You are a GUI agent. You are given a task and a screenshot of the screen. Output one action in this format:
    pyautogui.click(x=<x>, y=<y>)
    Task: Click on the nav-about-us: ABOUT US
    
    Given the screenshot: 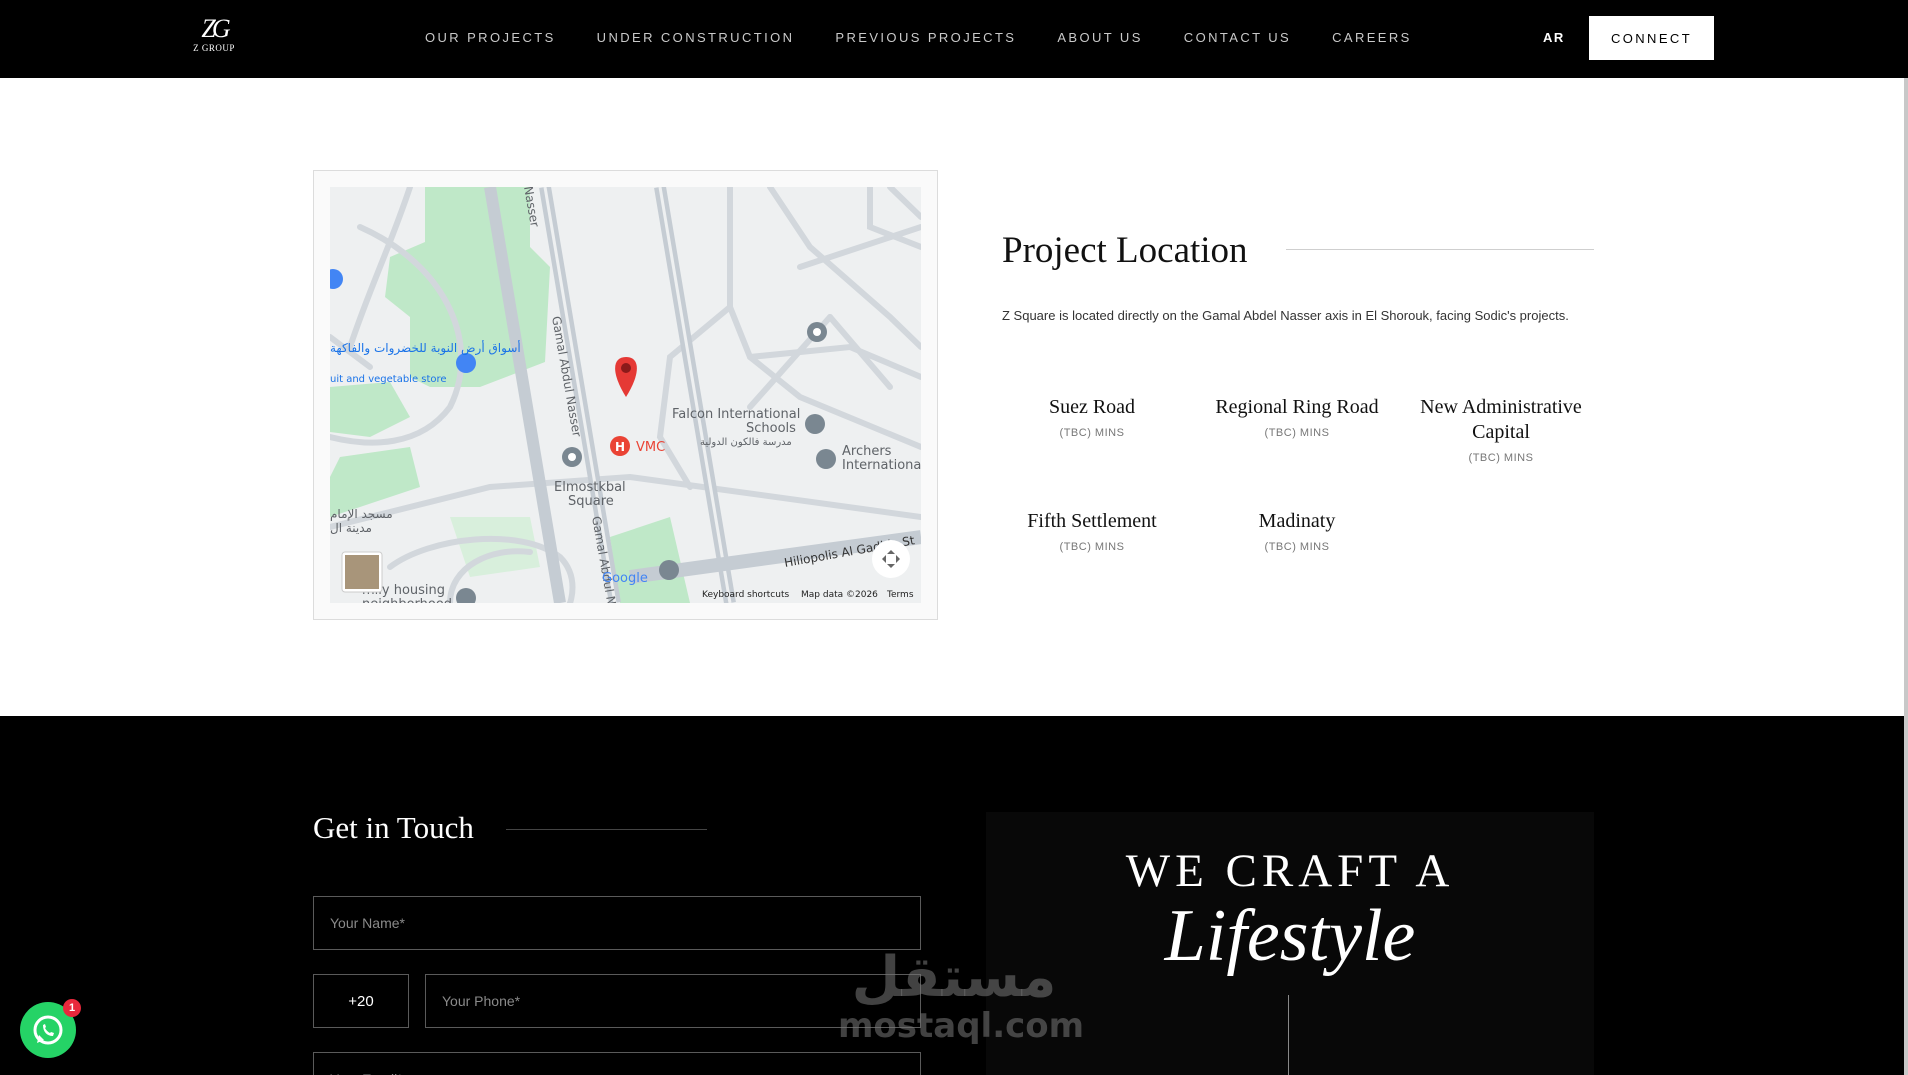 What is the action you would take?
    pyautogui.click(x=1099, y=37)
    